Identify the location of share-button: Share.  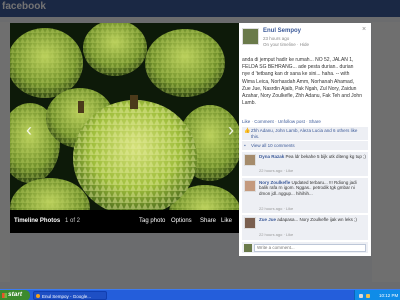
(208, 221).